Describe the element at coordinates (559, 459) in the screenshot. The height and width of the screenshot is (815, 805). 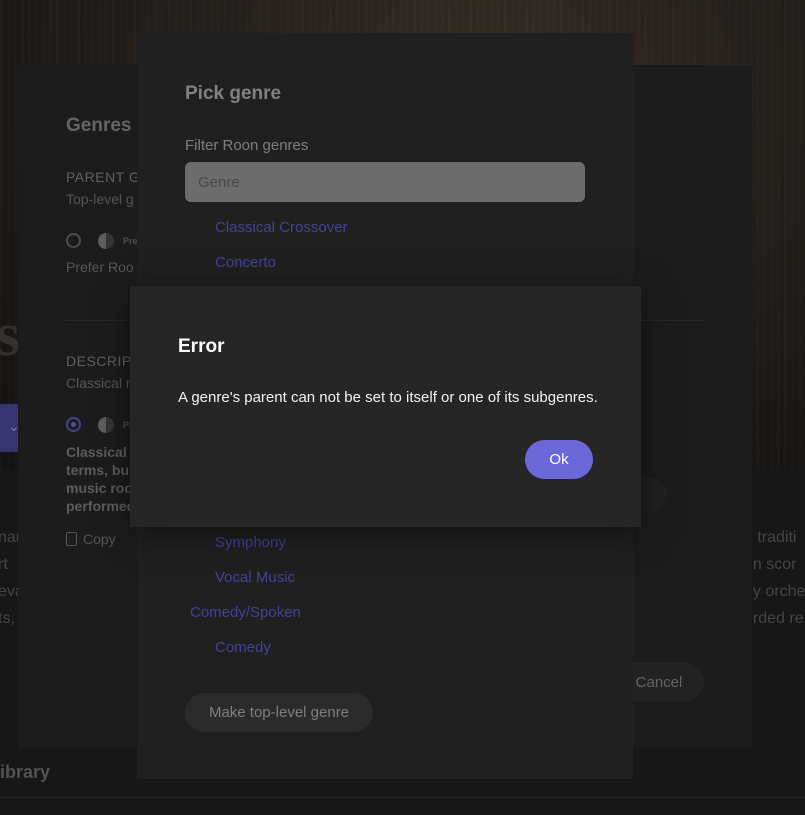
I see `ok-button: Ok` at that location.